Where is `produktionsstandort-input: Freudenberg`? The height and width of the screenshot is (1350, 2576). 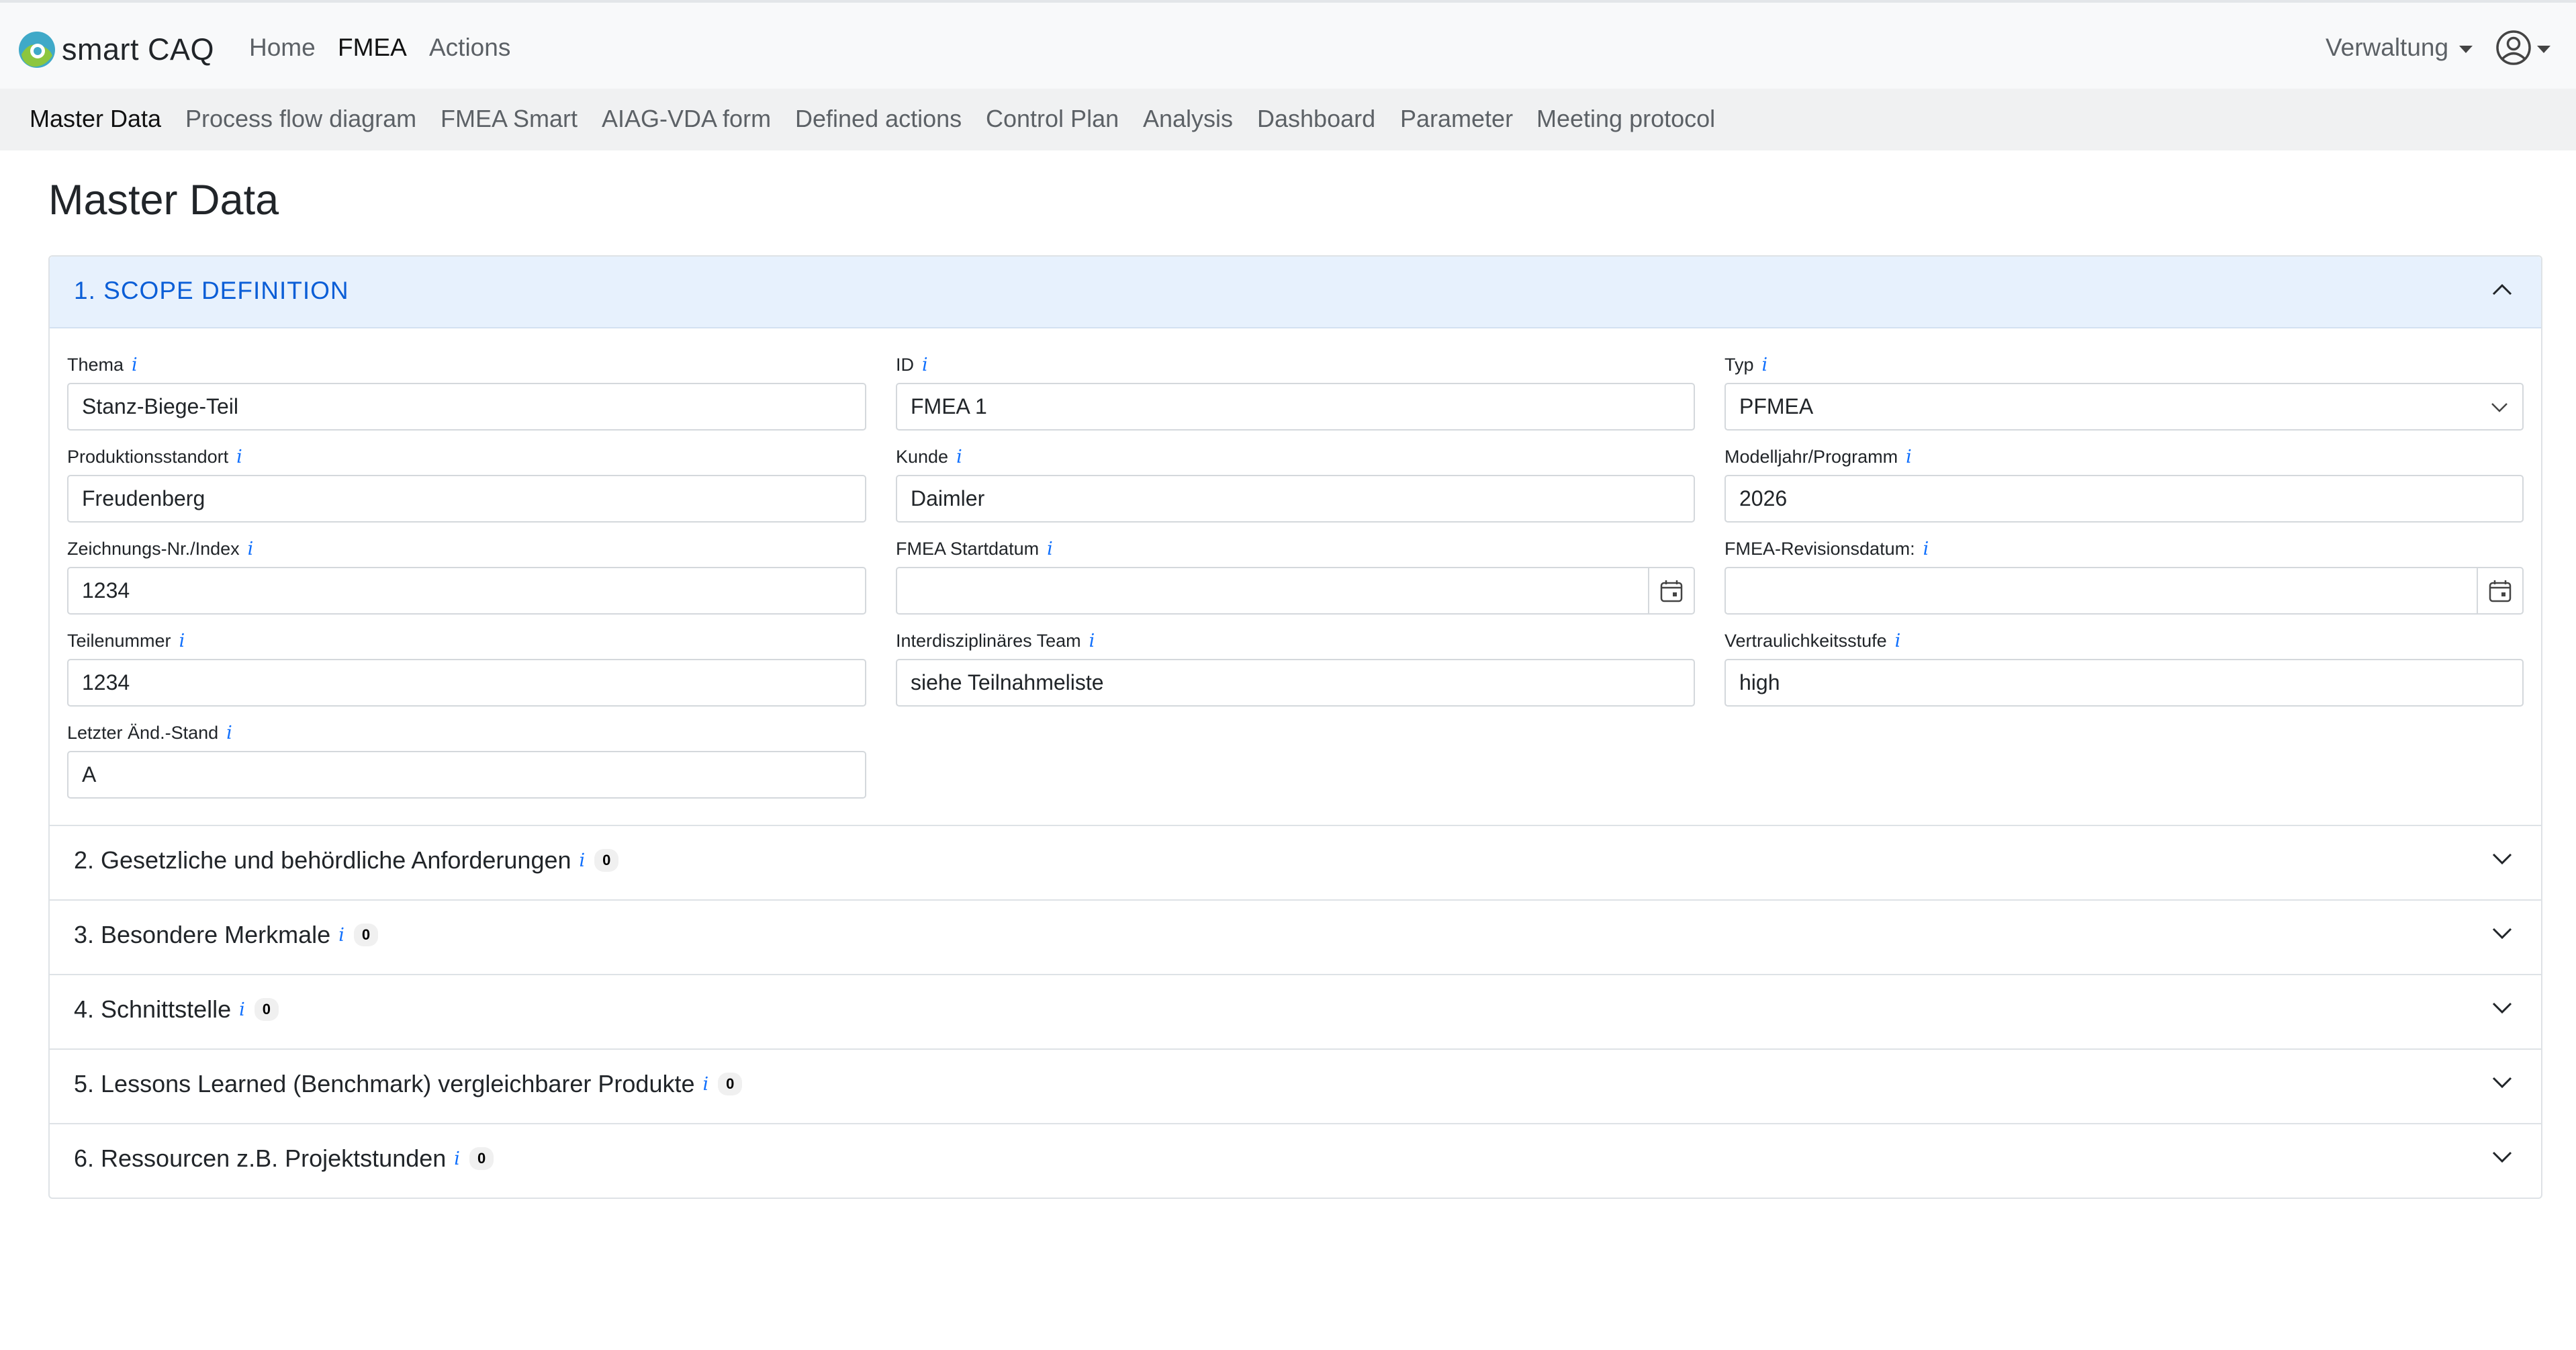 produktionsstandort-input: Freudenberg is located at coordinates (466, 499).